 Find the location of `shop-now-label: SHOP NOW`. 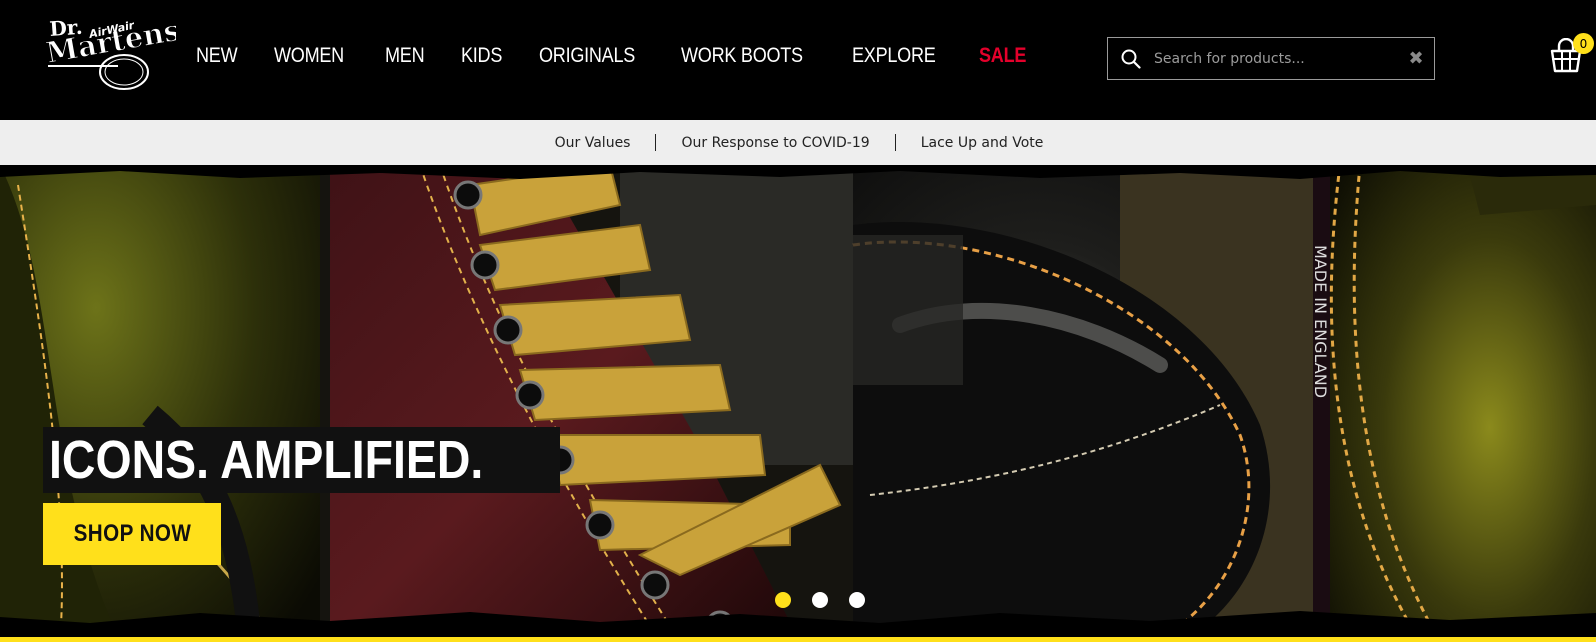

shop-now-label: SHOP NOW is located at coordinates (132, 533).